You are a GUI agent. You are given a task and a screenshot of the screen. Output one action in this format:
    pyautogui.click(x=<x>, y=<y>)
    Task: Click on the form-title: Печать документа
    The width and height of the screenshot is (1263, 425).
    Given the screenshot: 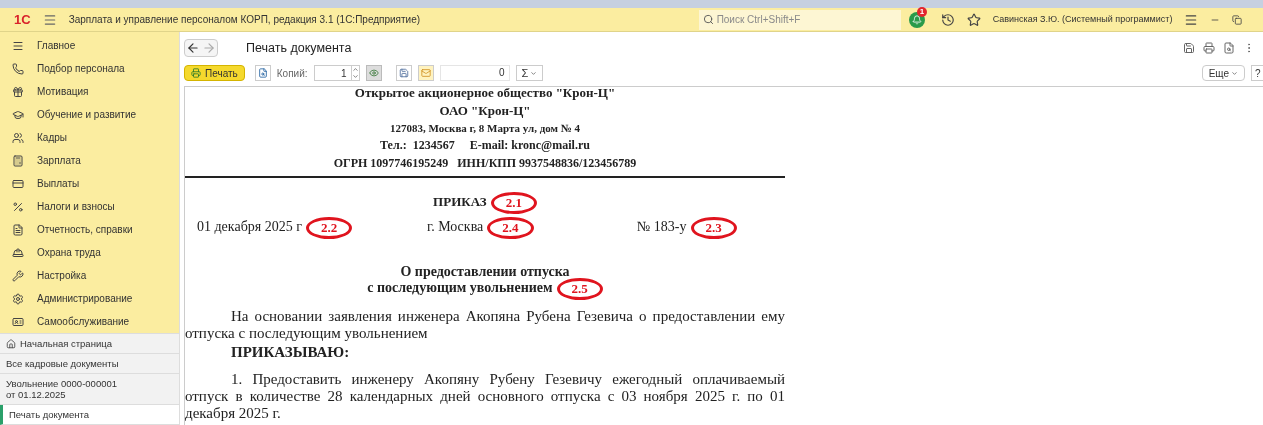 What is the action you would take?
    pyautogui.click(x=299, y=48)
    